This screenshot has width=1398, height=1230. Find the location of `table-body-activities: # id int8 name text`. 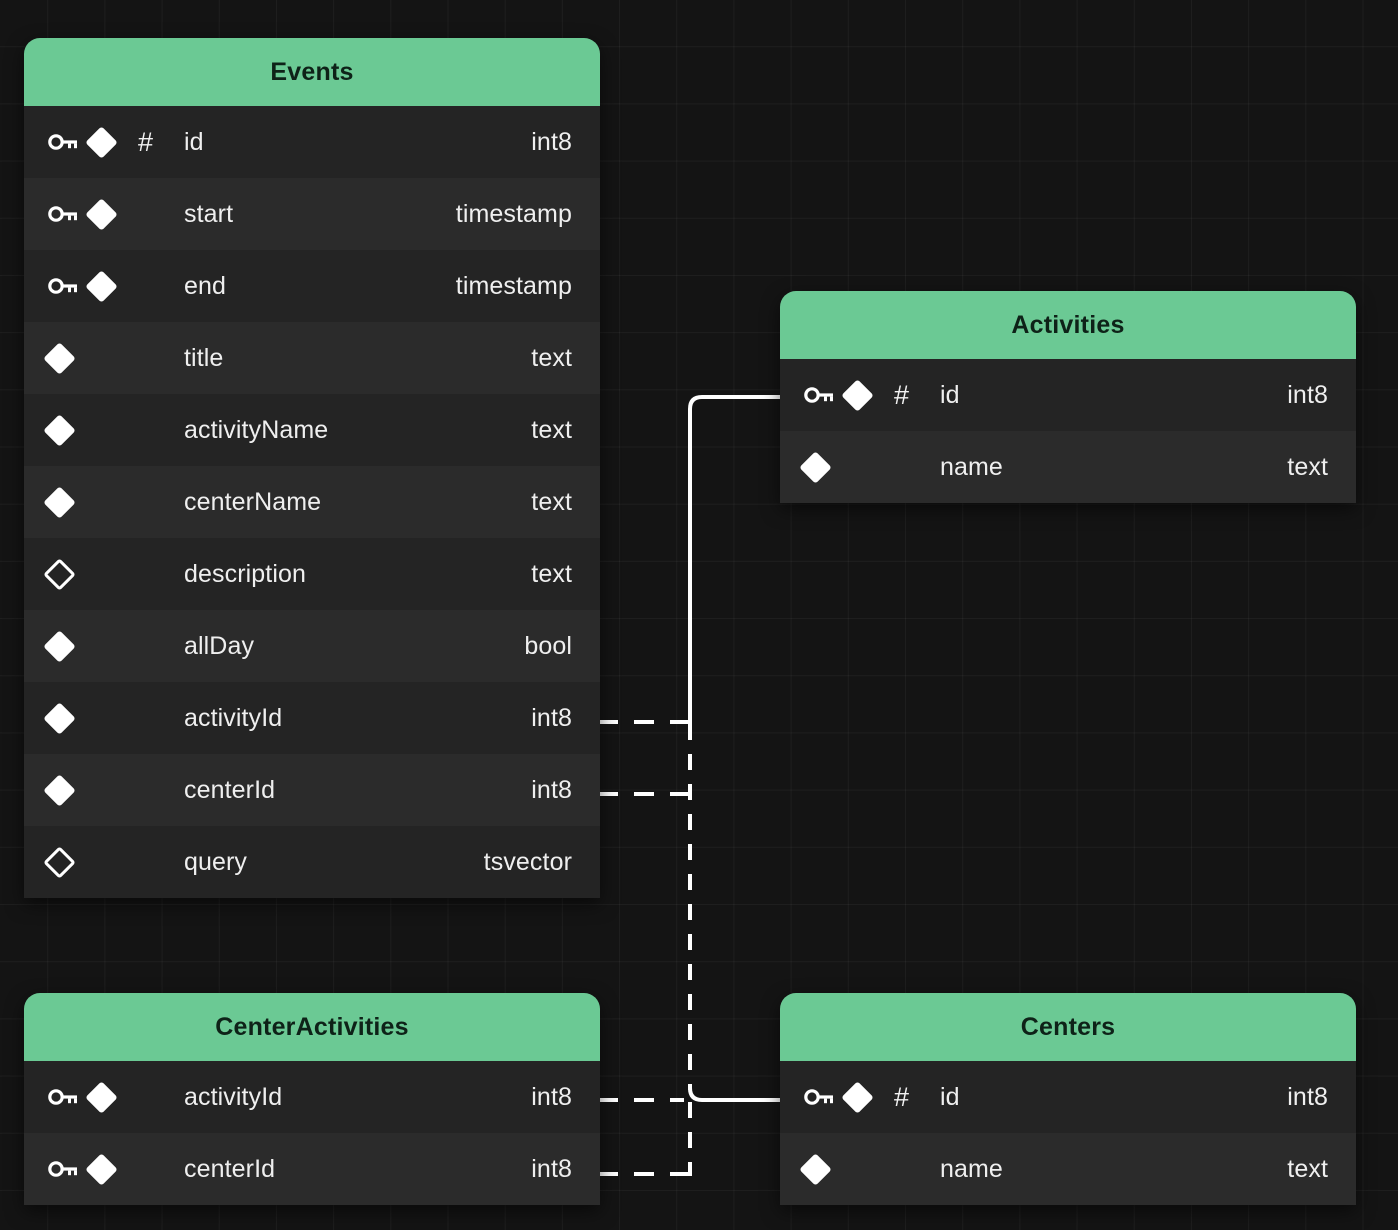

table-body-activities: # id int8 name text is located at coordinates (1068, 431).